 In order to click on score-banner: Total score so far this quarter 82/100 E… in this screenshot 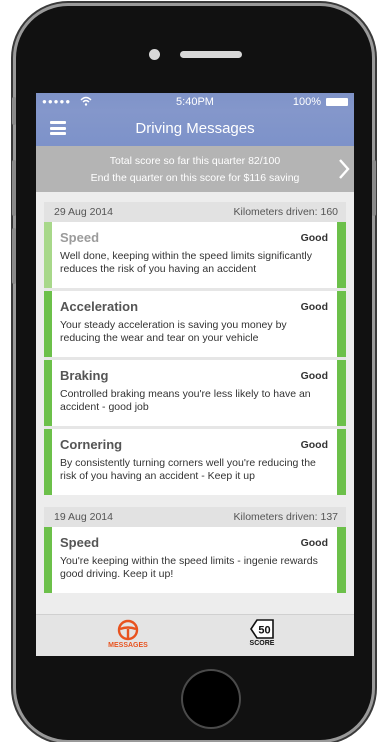, I will do `click(195, 169)`.